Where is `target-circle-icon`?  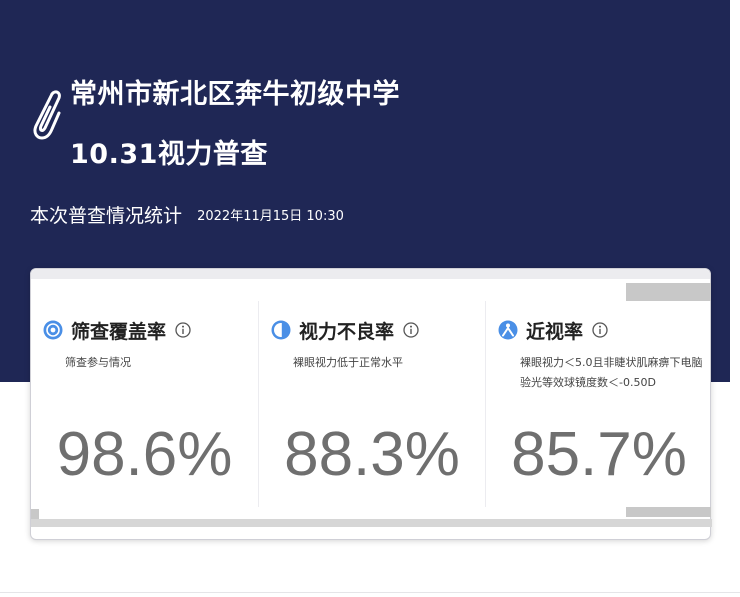 target-circle-icon is located at coordinates (53, 330).